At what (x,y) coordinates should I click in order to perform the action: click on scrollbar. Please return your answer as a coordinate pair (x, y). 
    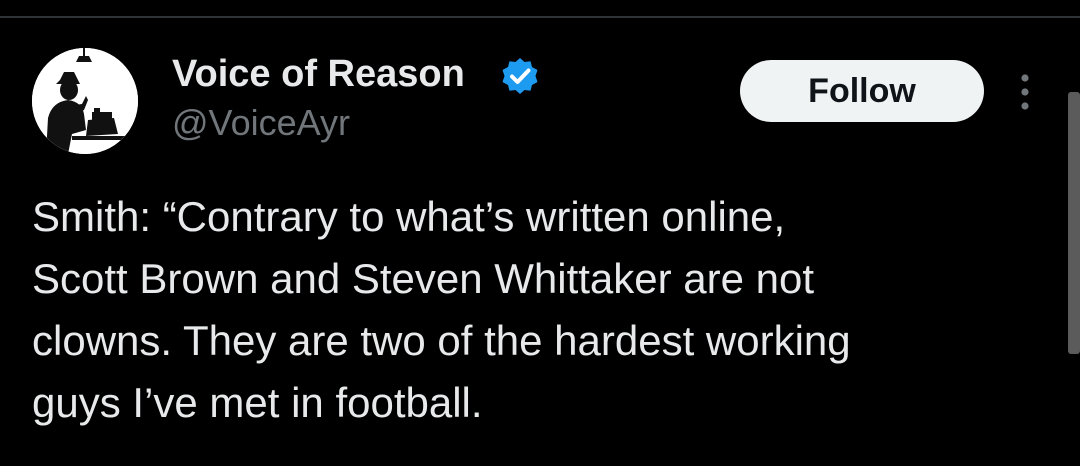
    Looking at the image, I should click on (1074, 223).